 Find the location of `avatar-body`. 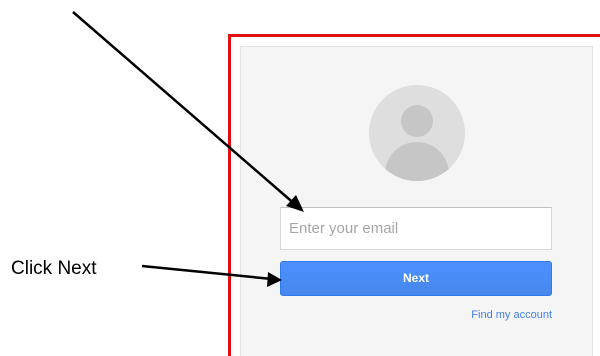

avatar-body is located at coordinates (417, 161).